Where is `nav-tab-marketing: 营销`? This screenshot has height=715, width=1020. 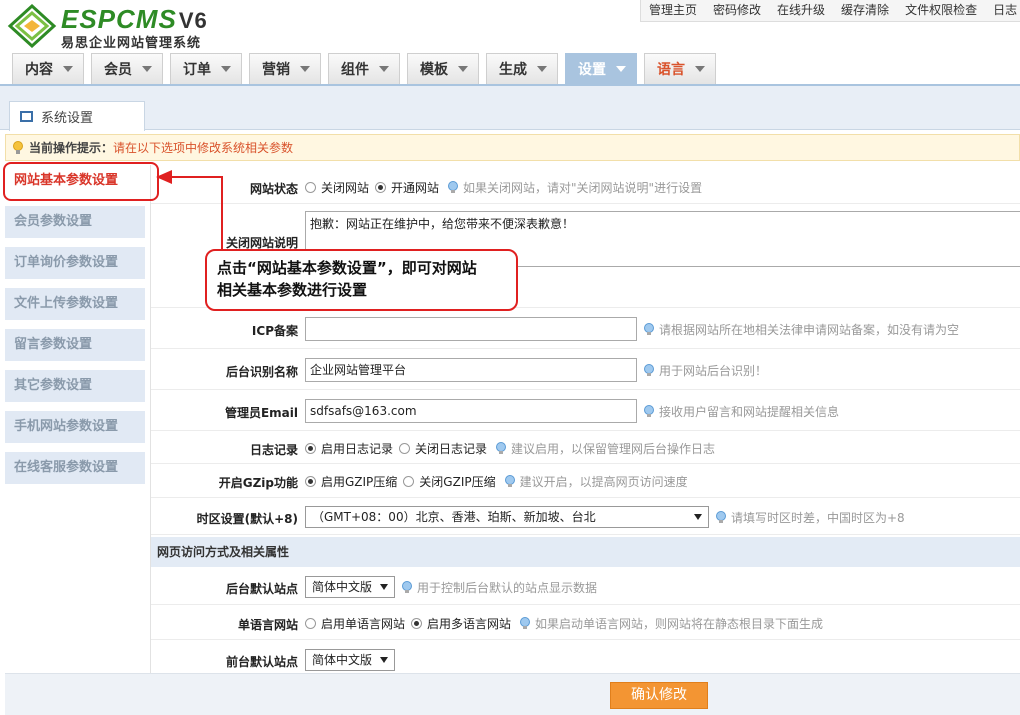
nav-tab-marketing: 营销 is located at coordinates (285, 68).